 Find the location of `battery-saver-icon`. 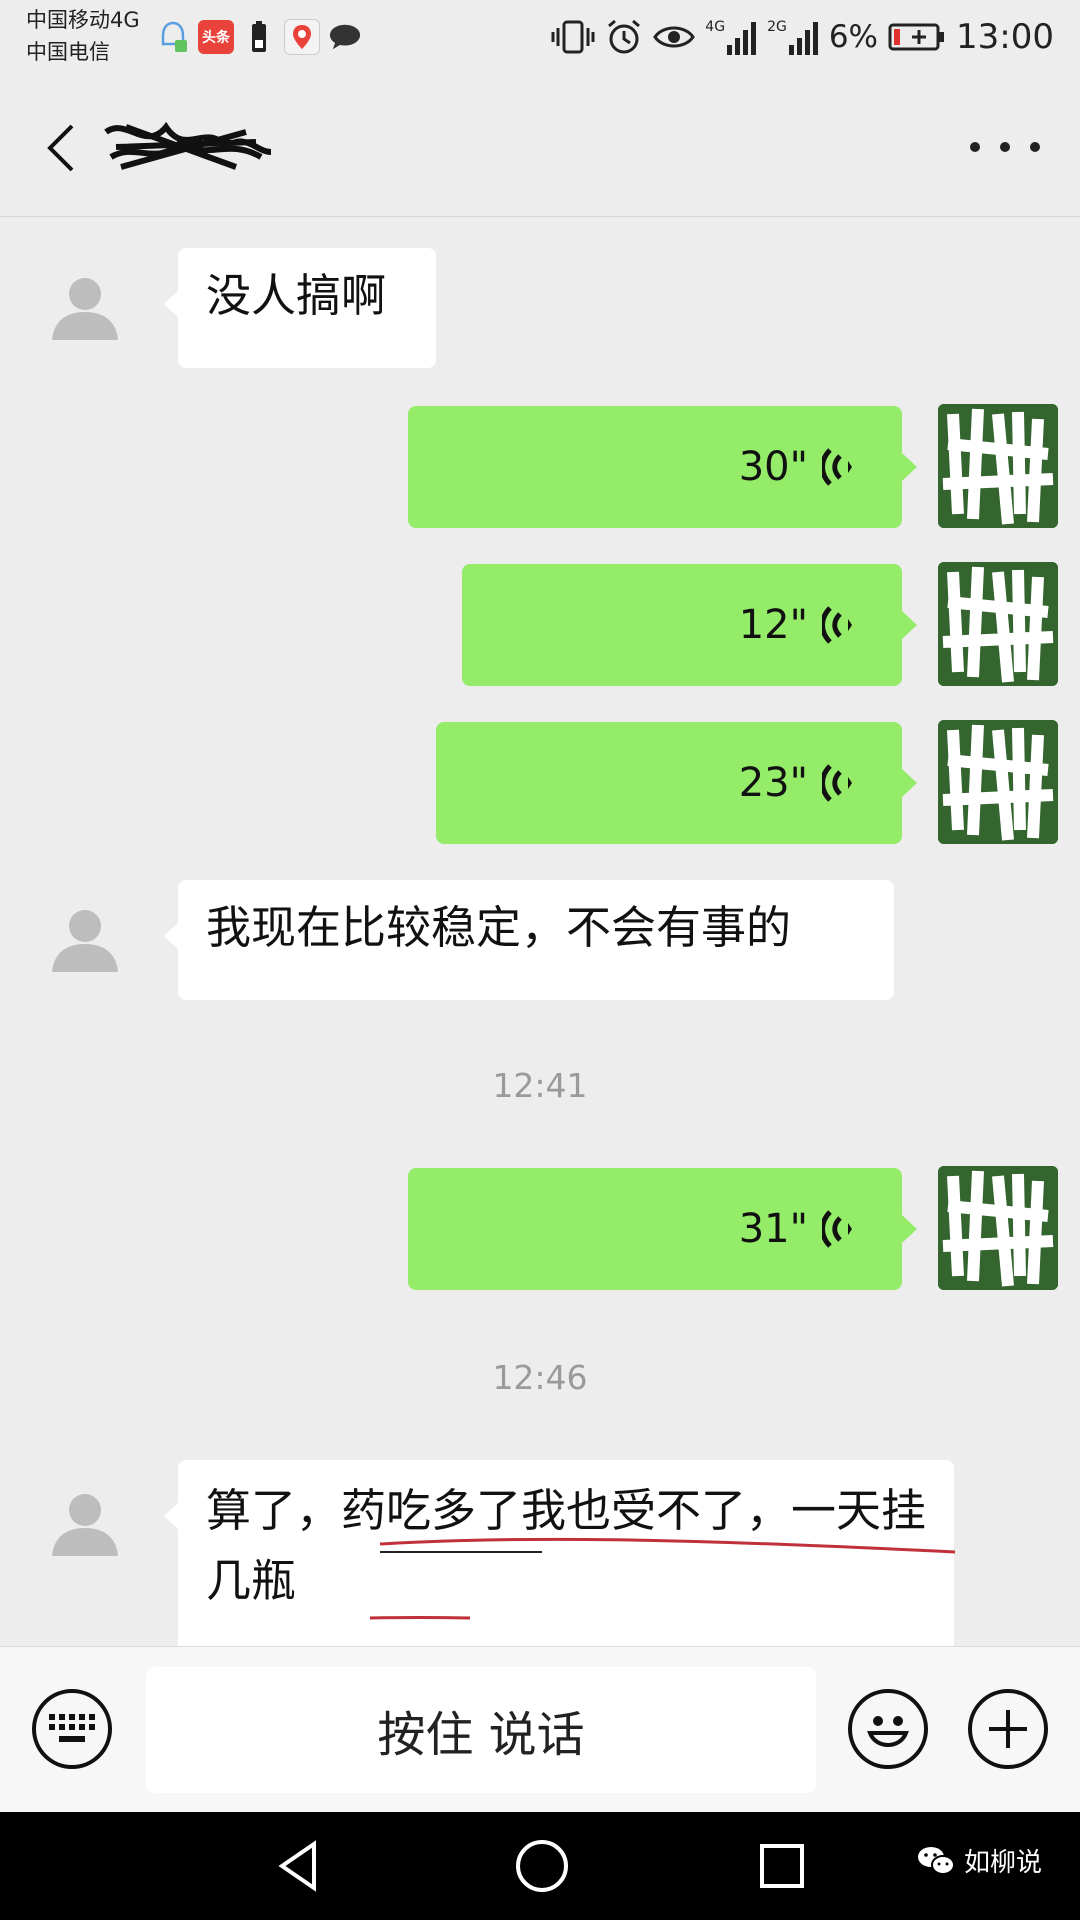

battery-saver-icon is located at coordinates (259, 37).